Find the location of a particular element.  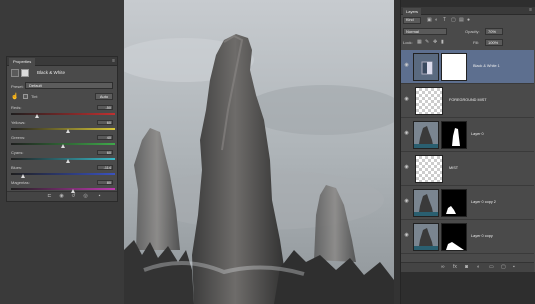

layer-name: Layer 0 copy is located at coordinates (482, 236).